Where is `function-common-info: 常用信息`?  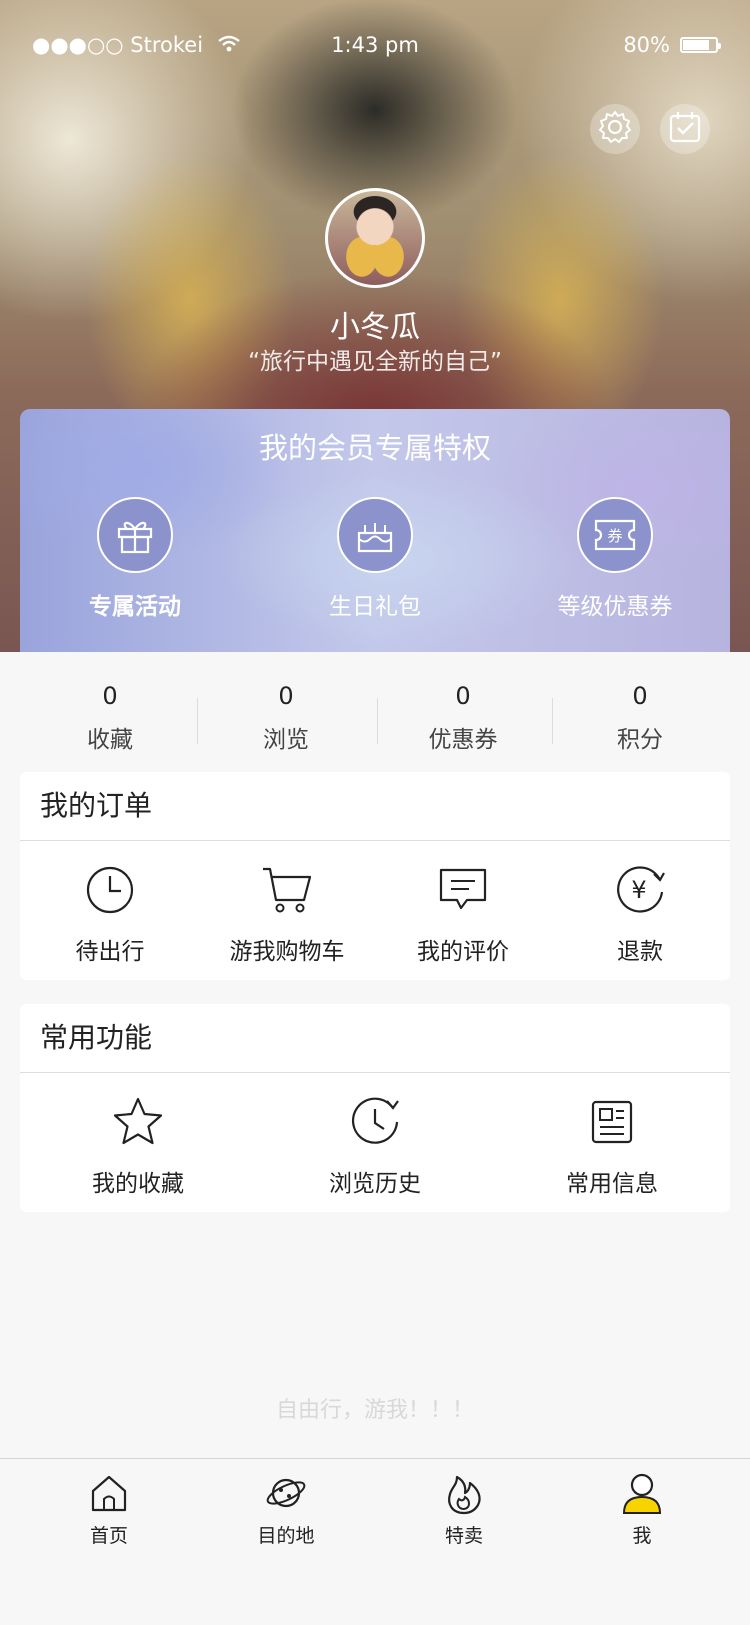 function-common-info: 常用信息 is located at coordinates (612, 1145).